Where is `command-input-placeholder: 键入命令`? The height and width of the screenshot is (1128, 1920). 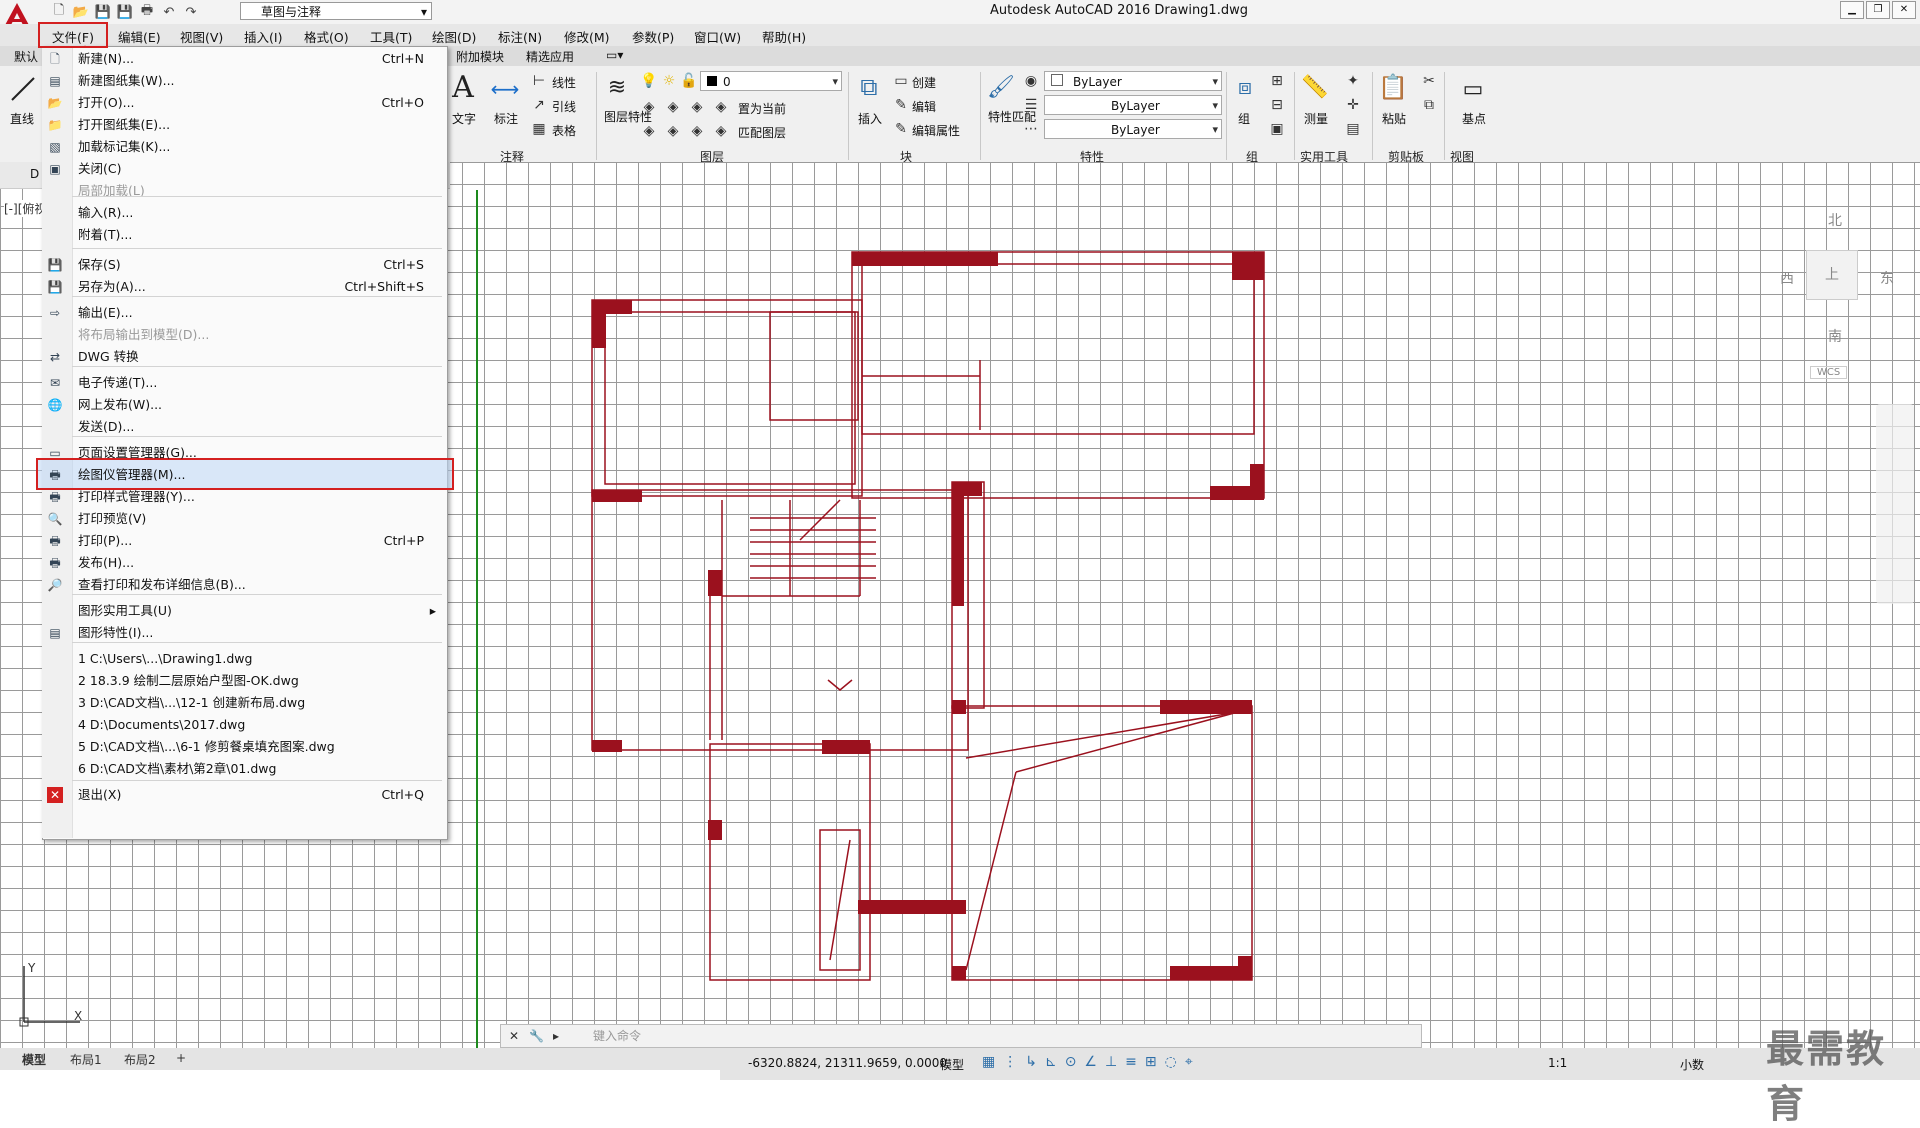
command-input-placeholder: 键入命令 is located at coordinates (617, 1036).